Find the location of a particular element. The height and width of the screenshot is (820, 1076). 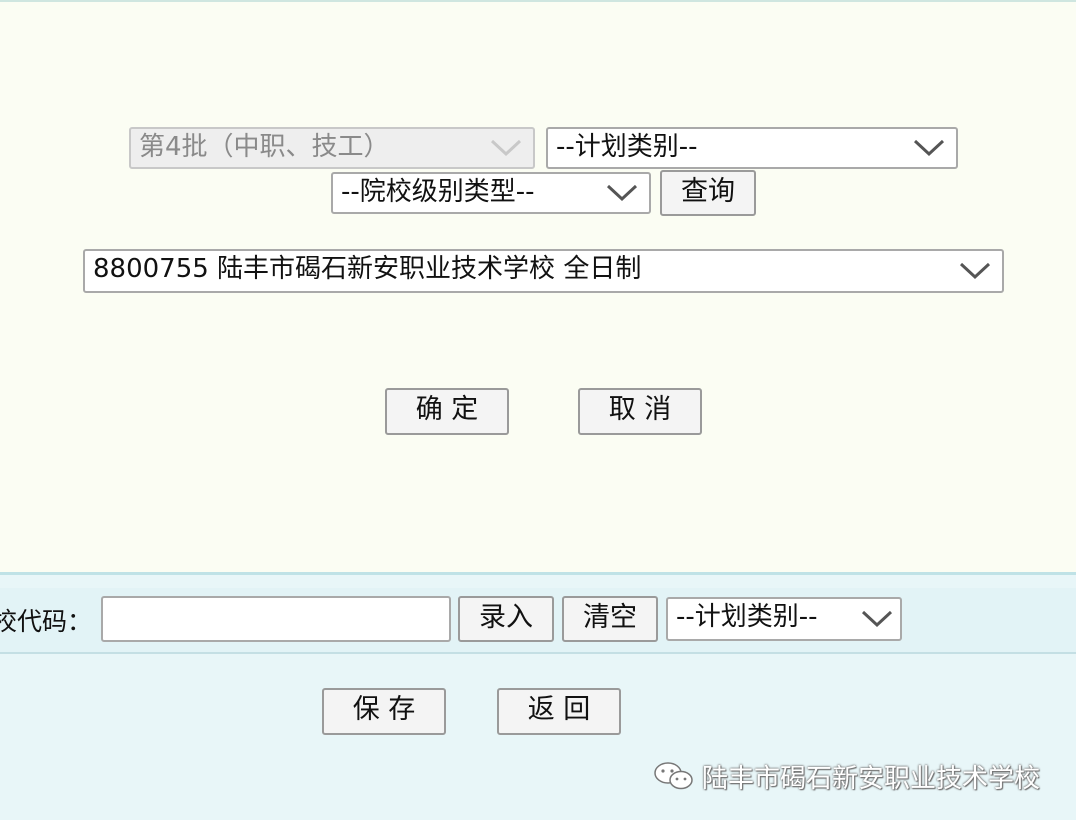

school-select: 8800755 陆丰市碣石新安职业技术学校 全日制 is located at coordinates (543, 271).